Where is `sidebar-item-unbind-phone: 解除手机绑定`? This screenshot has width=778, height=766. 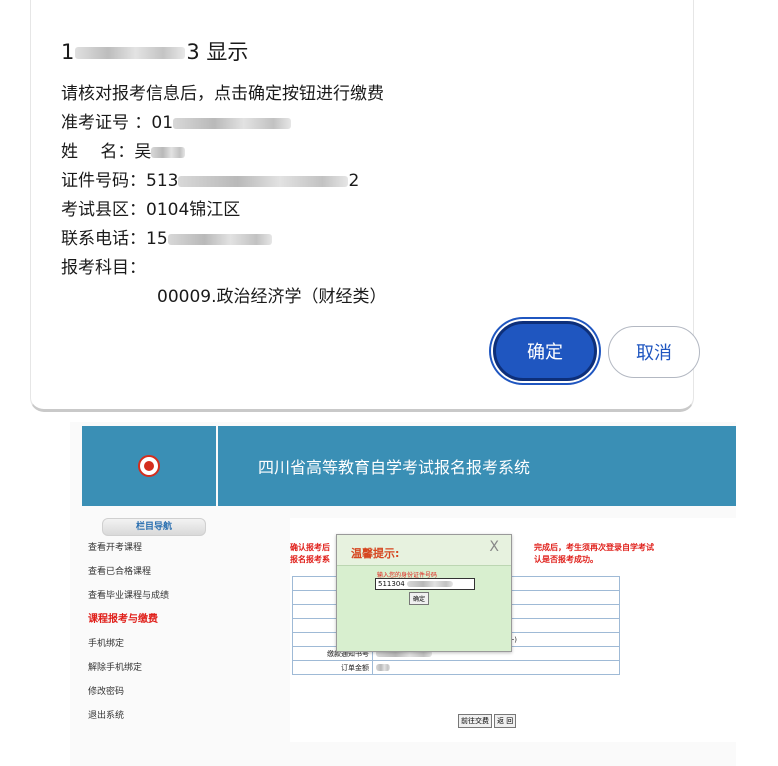
sidebar-item-unbind-phone: 解除手机绑定 is located at coordinates (149, 668).